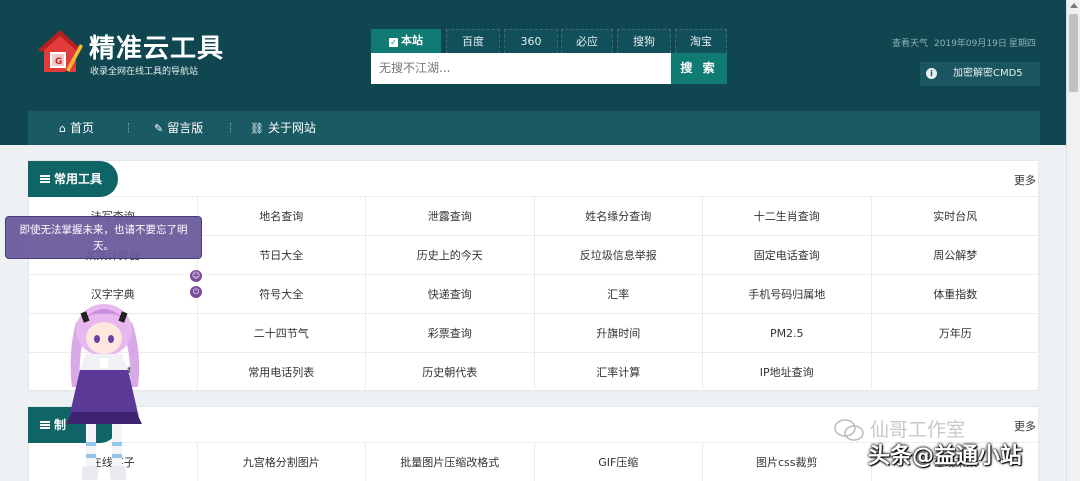 The image size is (1080, 481). I want to click on nav-item-home: ⌂ 首页, so click(76, 128).